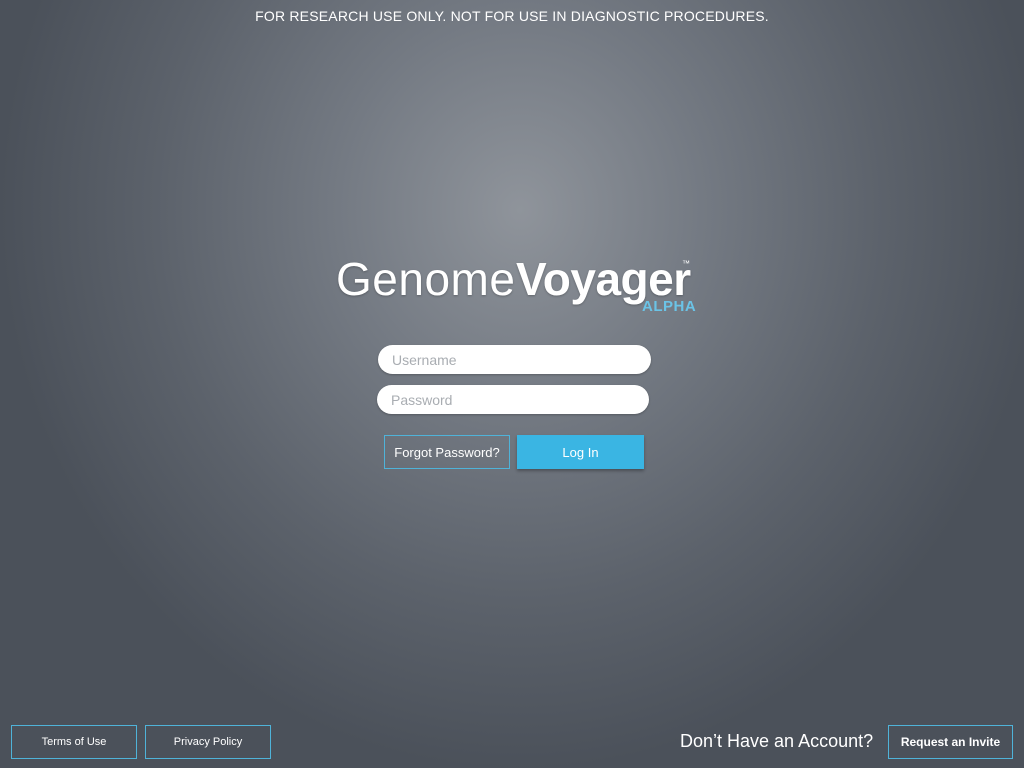 The height and width of the screenshot is (768, 1024). Describe the element at coordinates (521, 287) in the screenshot. I see `genome-voyager-logo: Genome Voyager ™ ALPHA` at that location.